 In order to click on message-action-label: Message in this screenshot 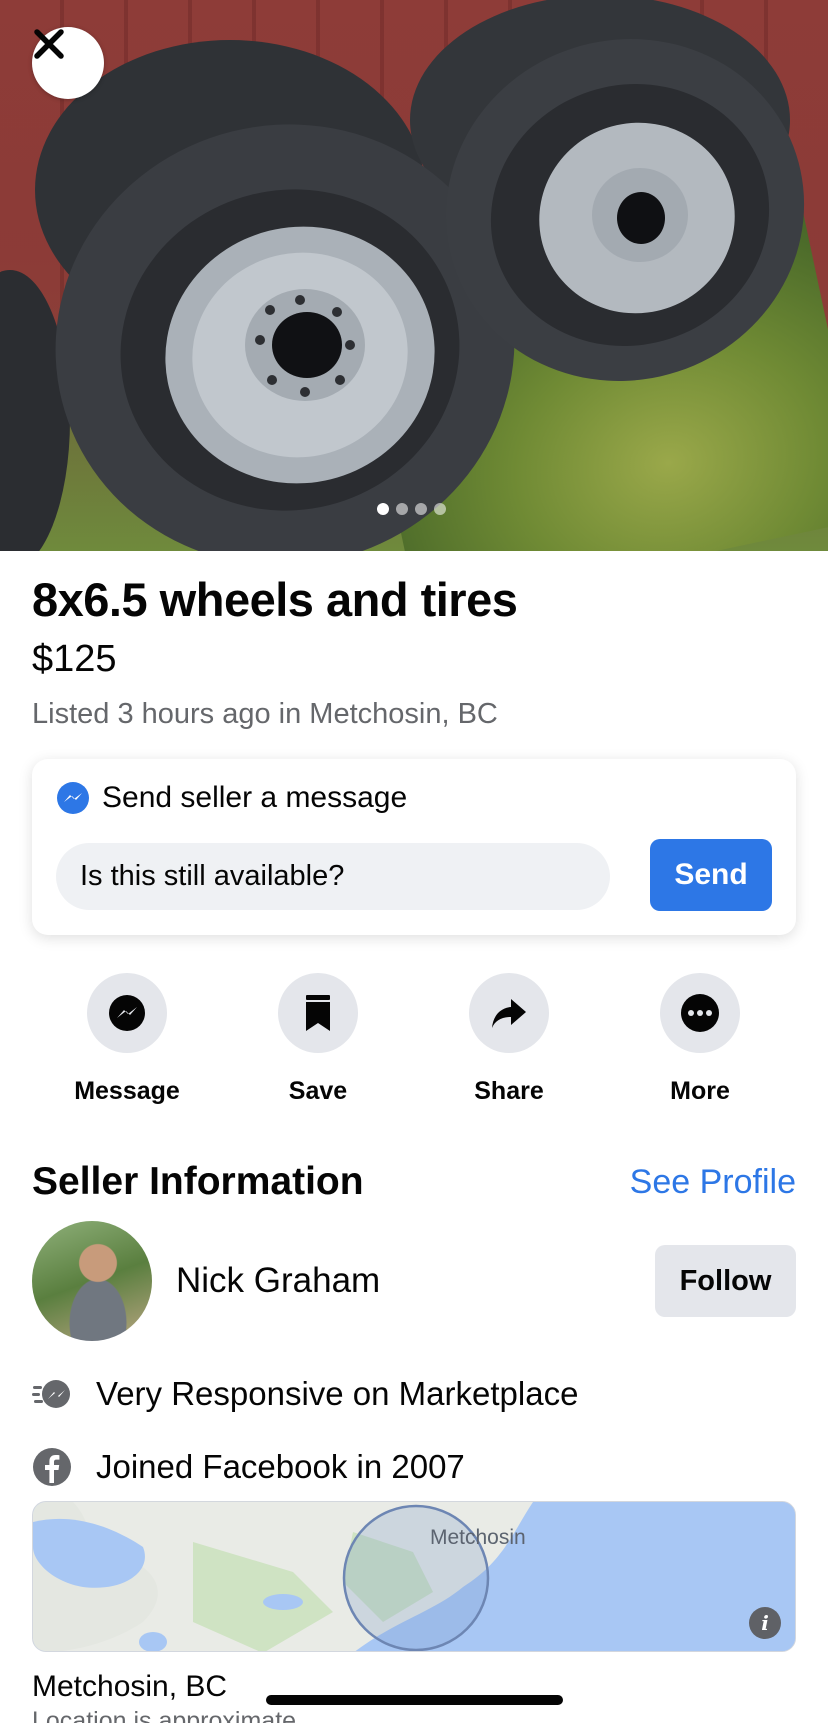, I will do `click(127, 1091)`.